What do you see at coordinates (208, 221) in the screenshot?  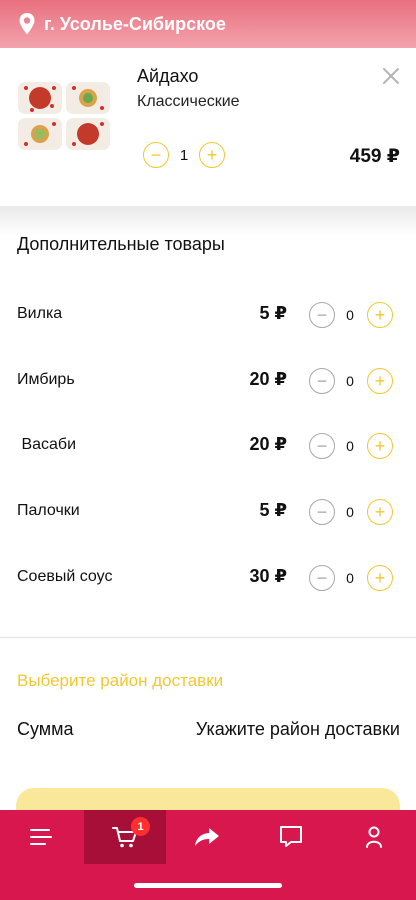 I see `section-shadow` at bounding box center [208, 221].